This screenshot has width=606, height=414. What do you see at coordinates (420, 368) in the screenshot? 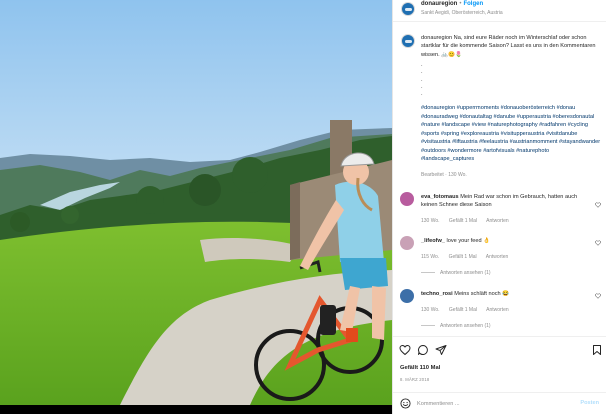
I see `likes-count: Gefällt 110 Mal` at bounding box center [420, 368].